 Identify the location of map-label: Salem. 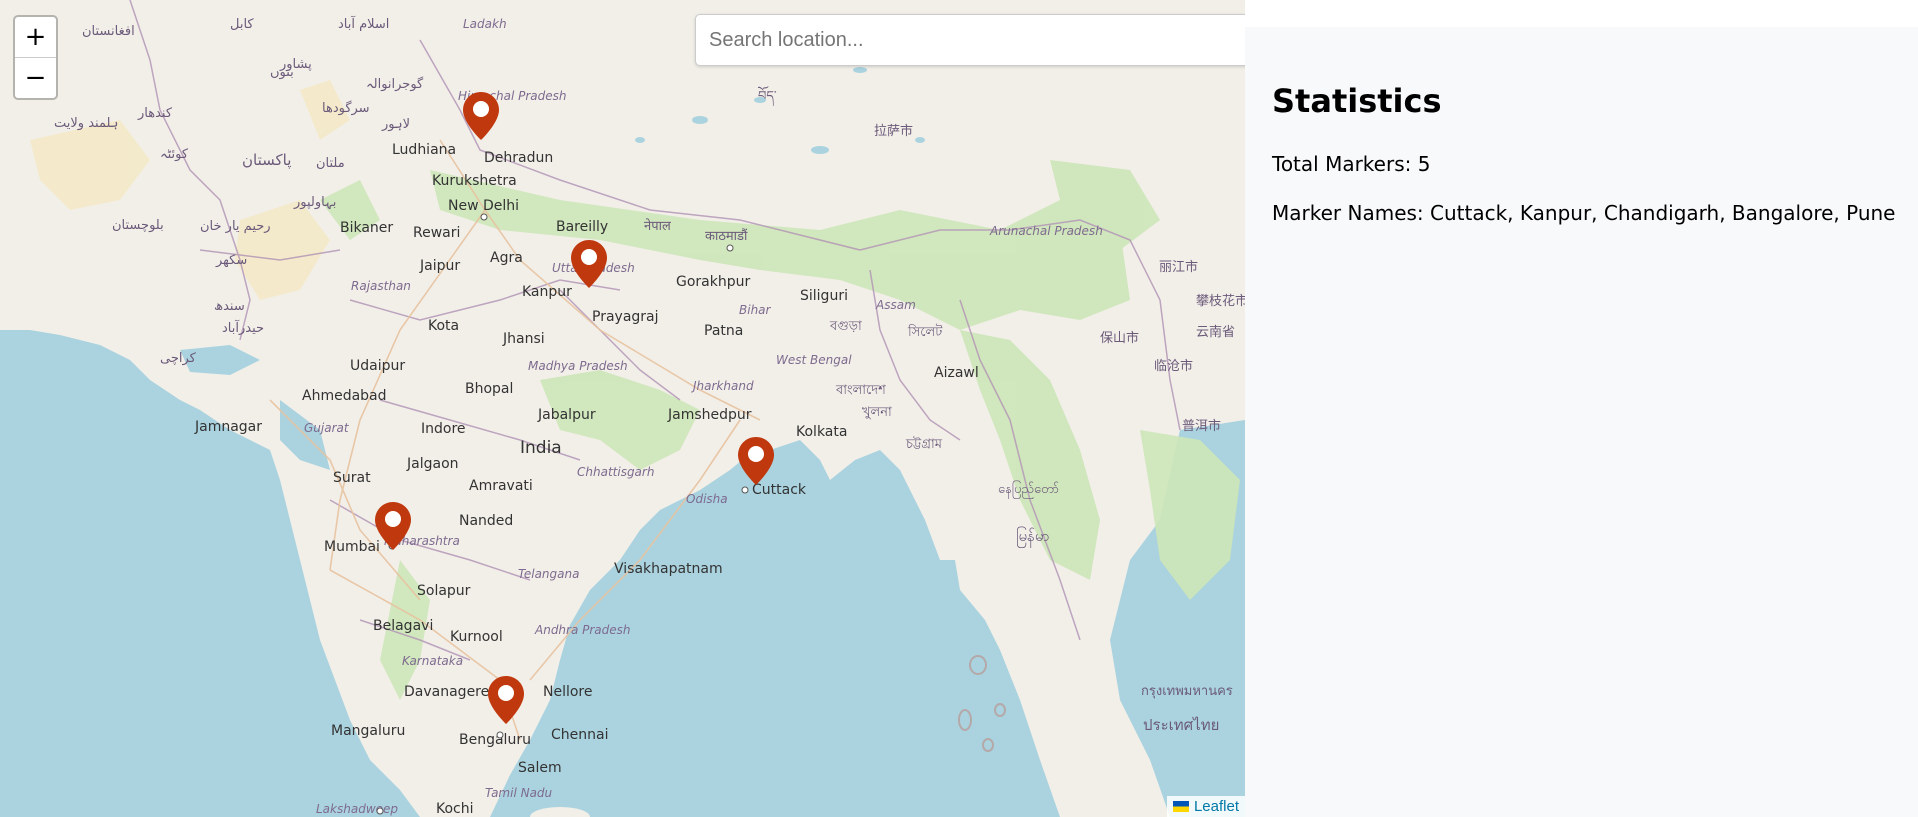
(540, 768).